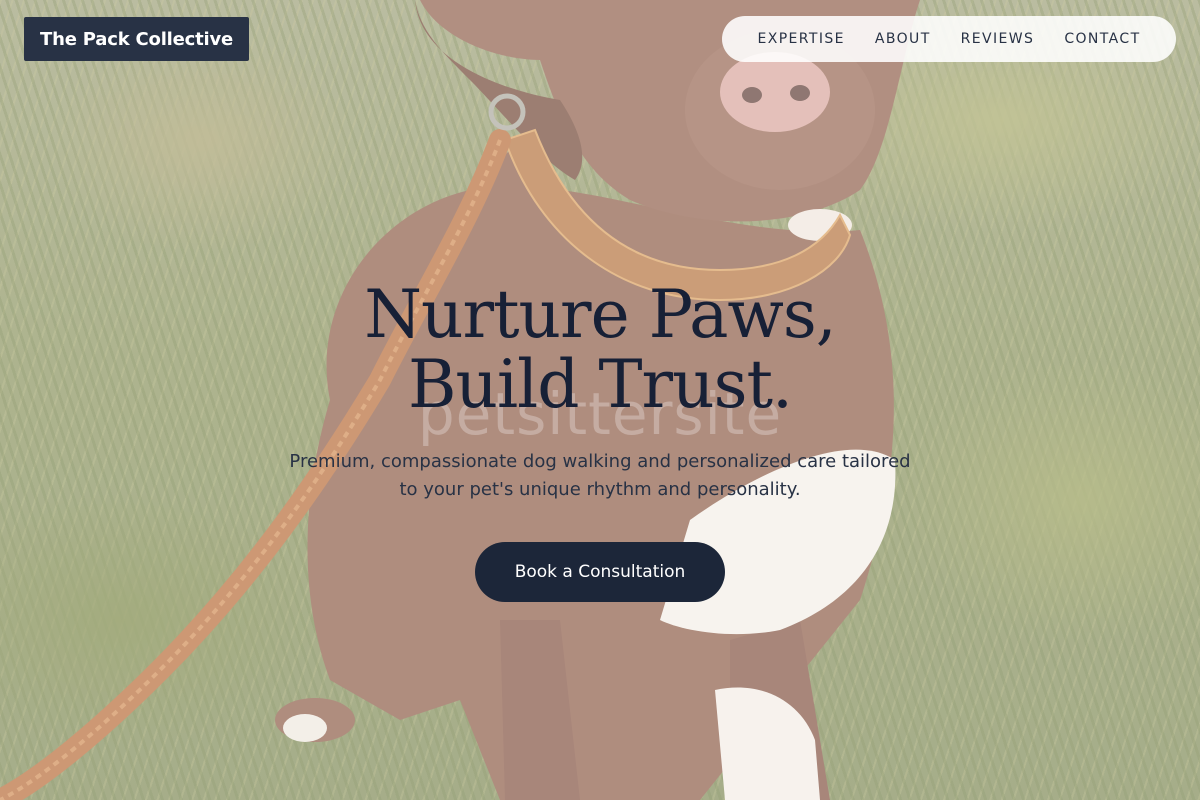  What do you see at coordinates (600, 384) in the screenshot?
I see `hero-headline-line-2: Build Trust.` at bounding box center [600, 384].